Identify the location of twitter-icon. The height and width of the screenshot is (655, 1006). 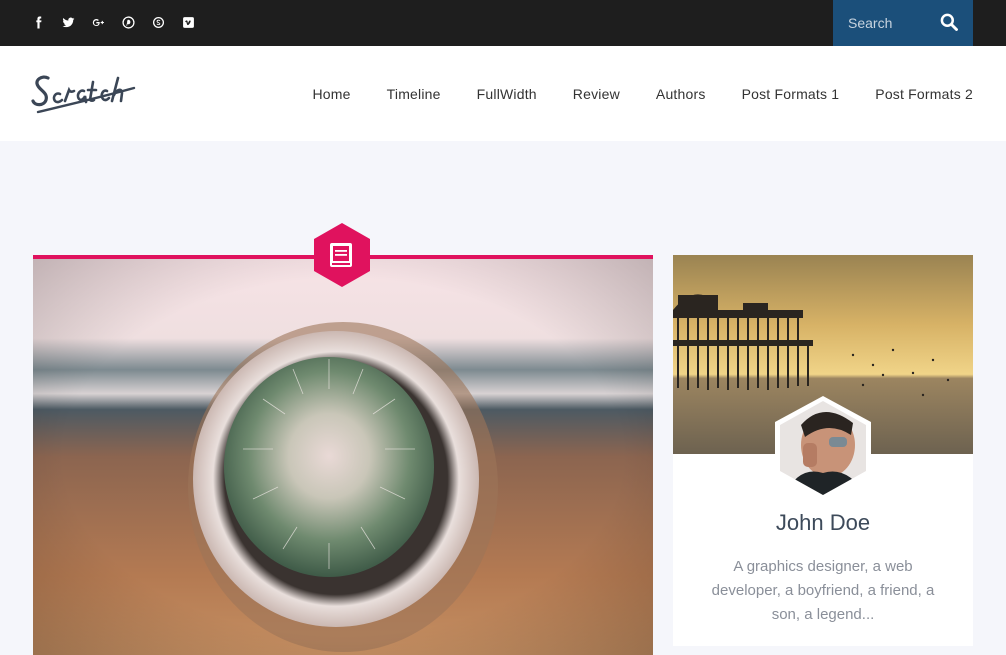
(68, 22).